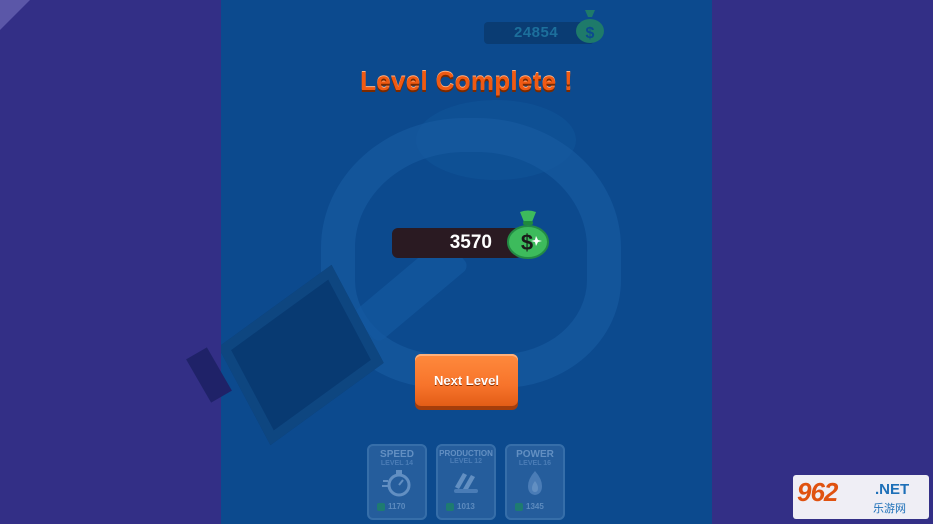 The width and height of the screenshot is (933, 524). I want to click on watermark-chinese: 乐游网, so click(889, 509).